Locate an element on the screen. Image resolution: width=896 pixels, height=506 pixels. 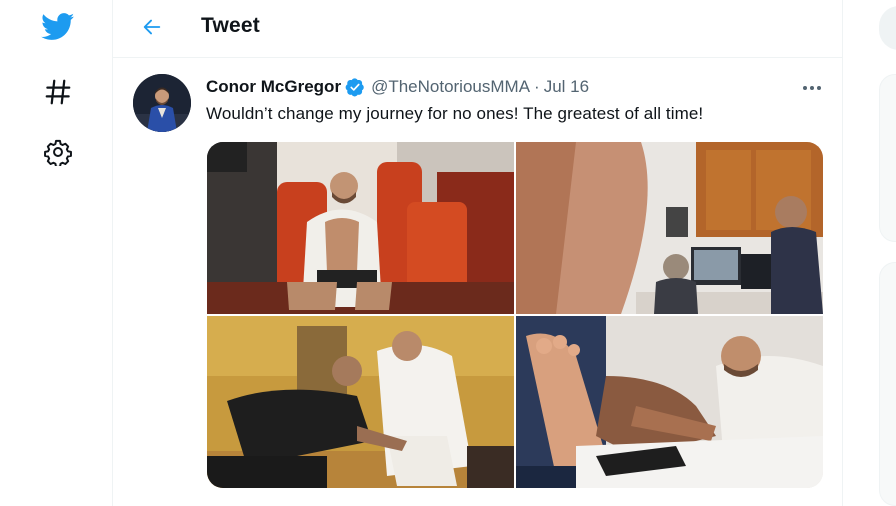
back-button is located at coordinates (152, 27).